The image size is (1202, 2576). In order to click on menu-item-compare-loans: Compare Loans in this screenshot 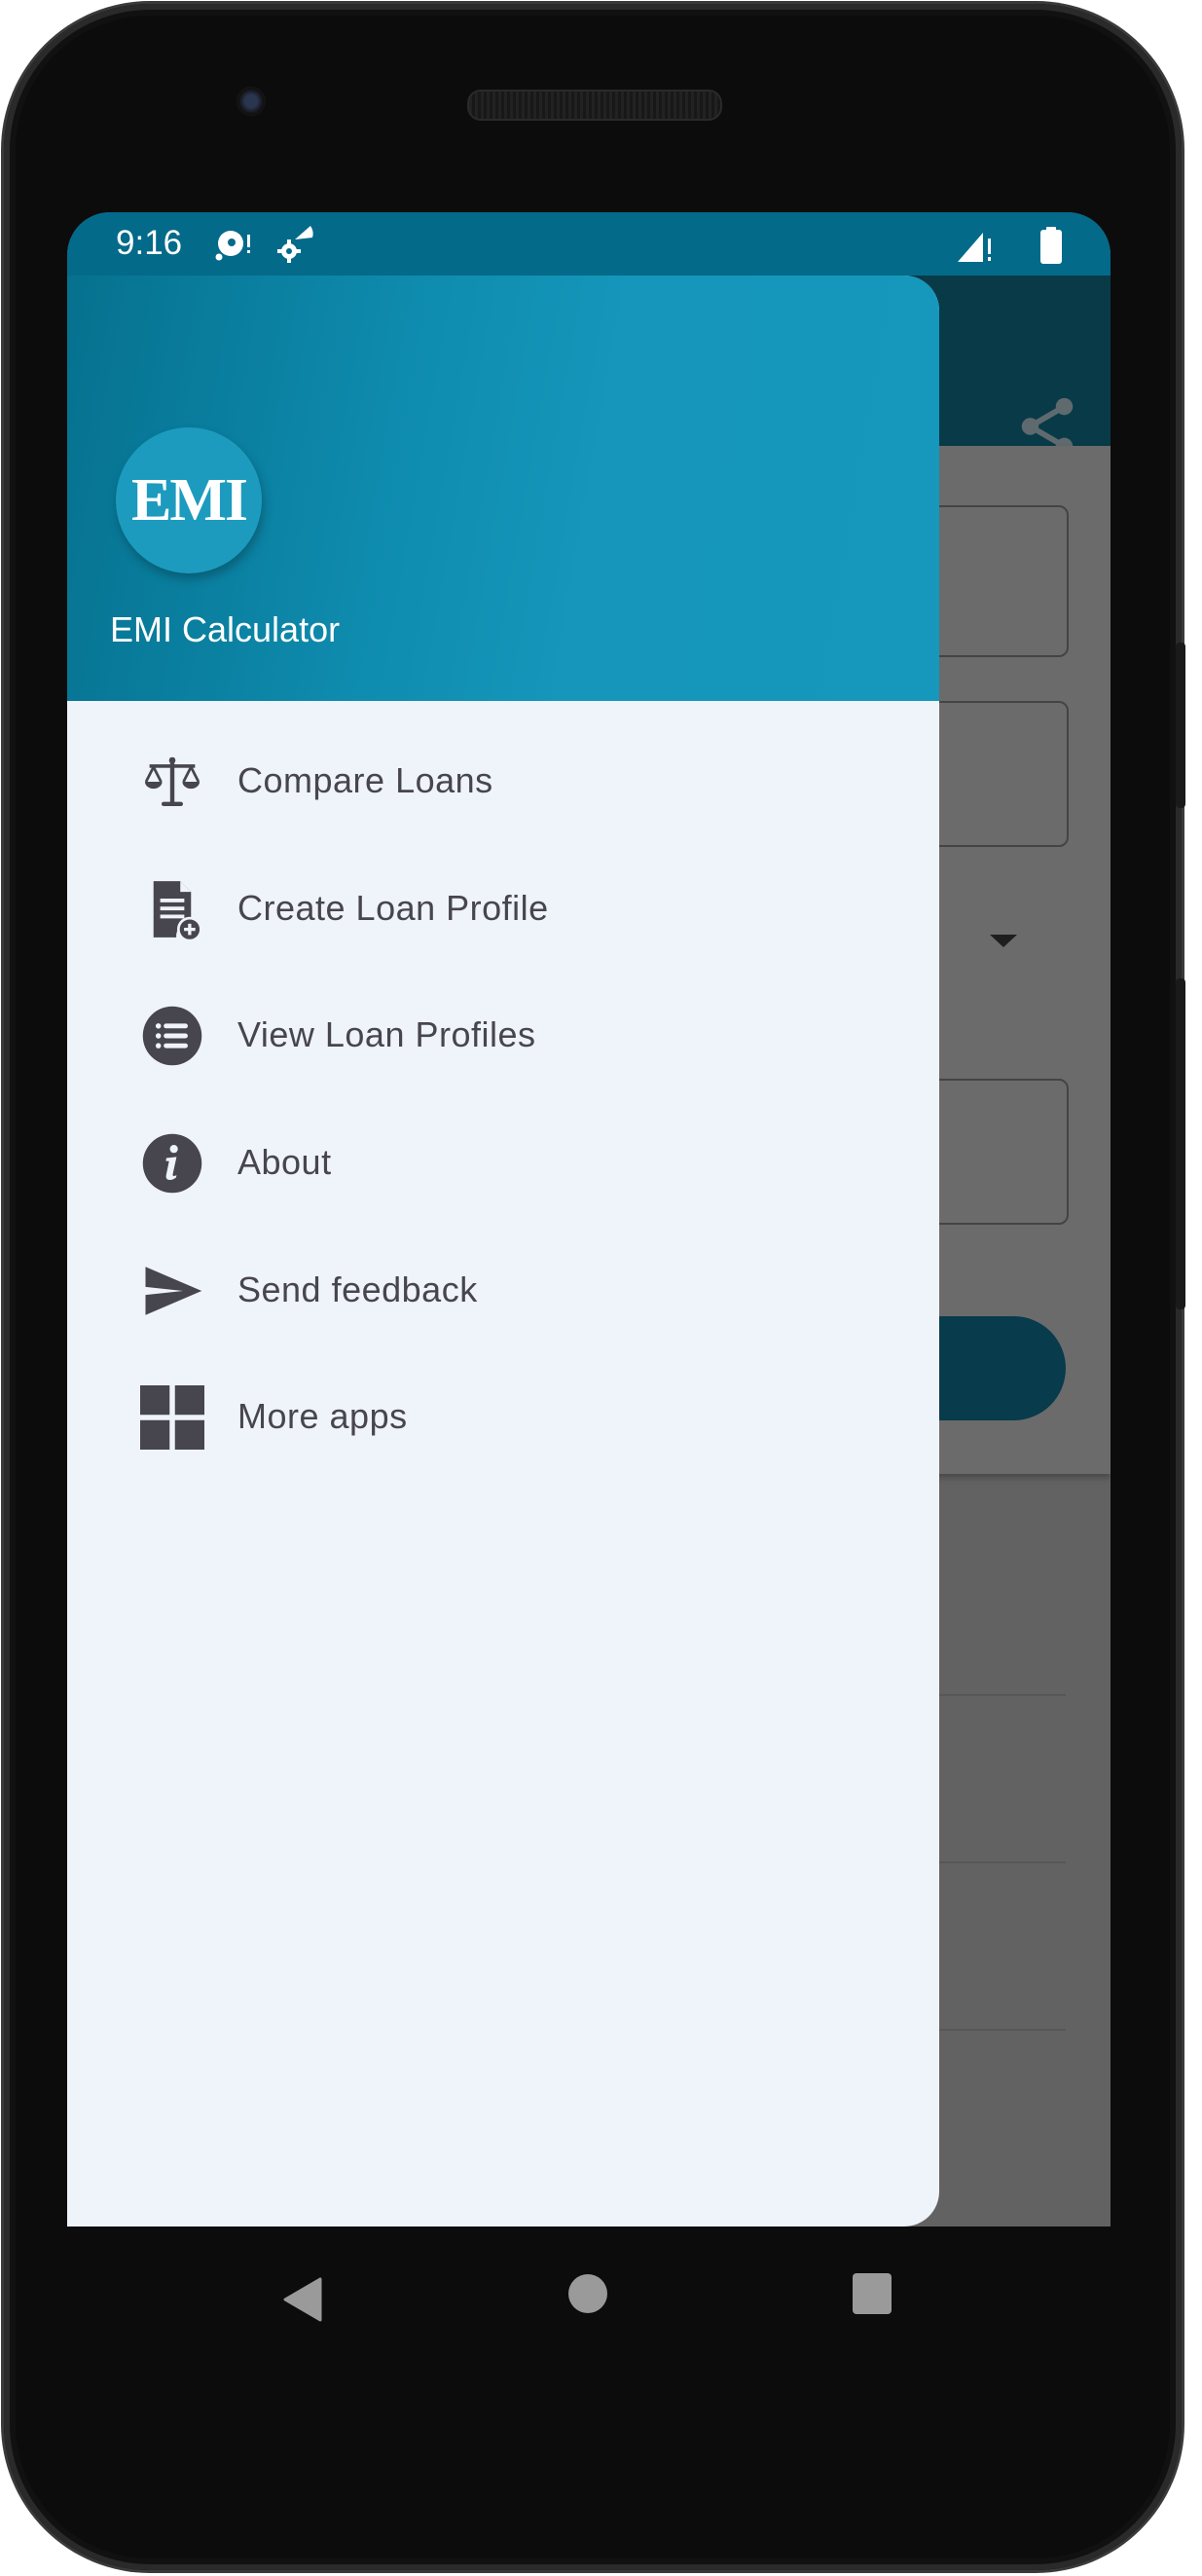, I will do `click(503, 781)`.